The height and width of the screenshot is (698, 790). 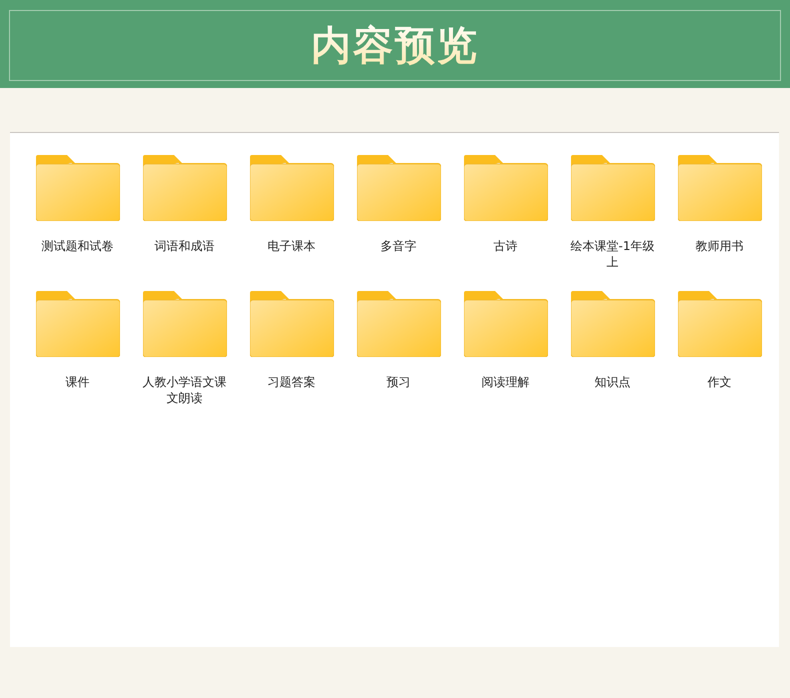 What do you see at coordinates (77, 246) in the screenshot?
I see `folder-name: 测试题和试卷` at bounding box center [77, 246].